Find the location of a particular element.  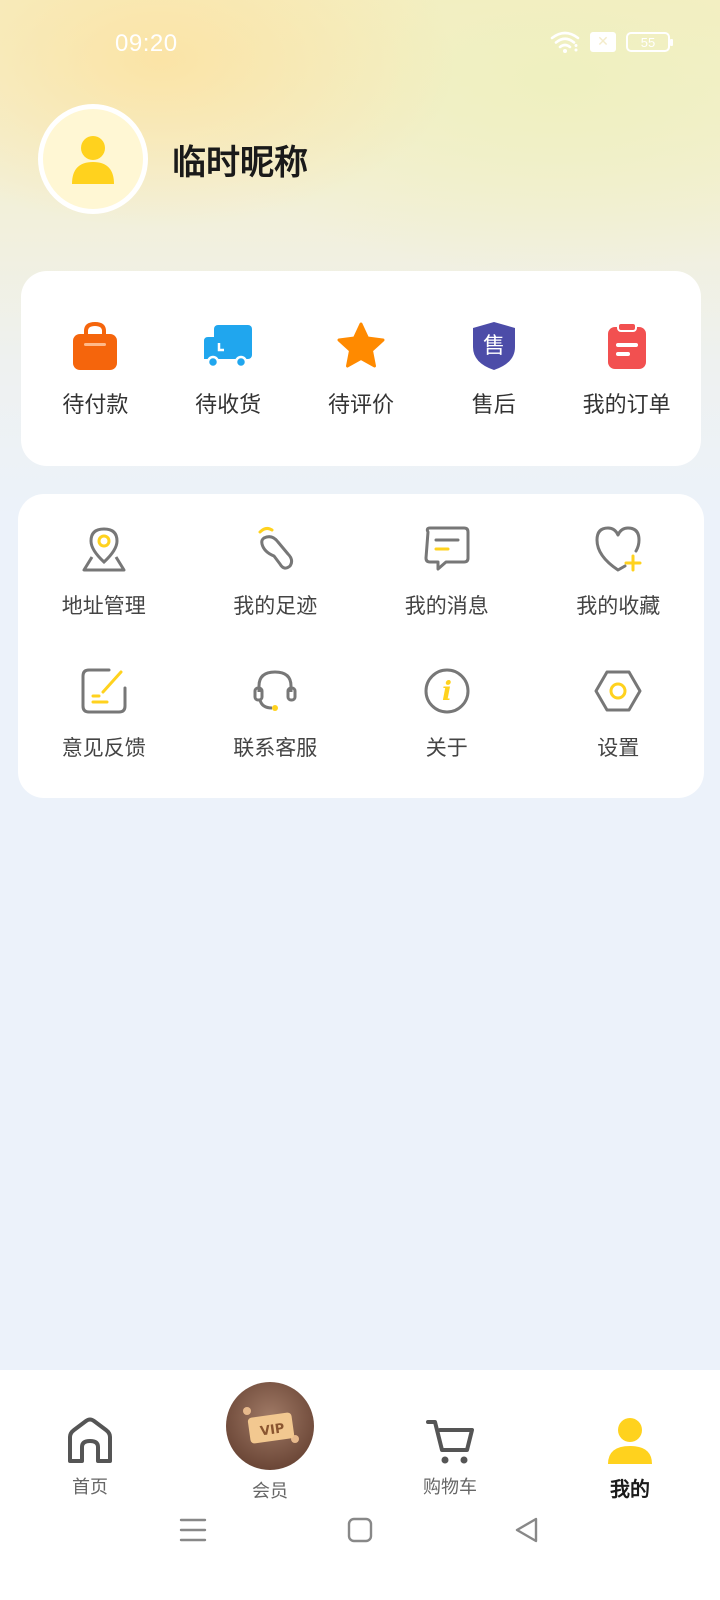

nickname: 临时昵称 is located at coordinates (240, 162).